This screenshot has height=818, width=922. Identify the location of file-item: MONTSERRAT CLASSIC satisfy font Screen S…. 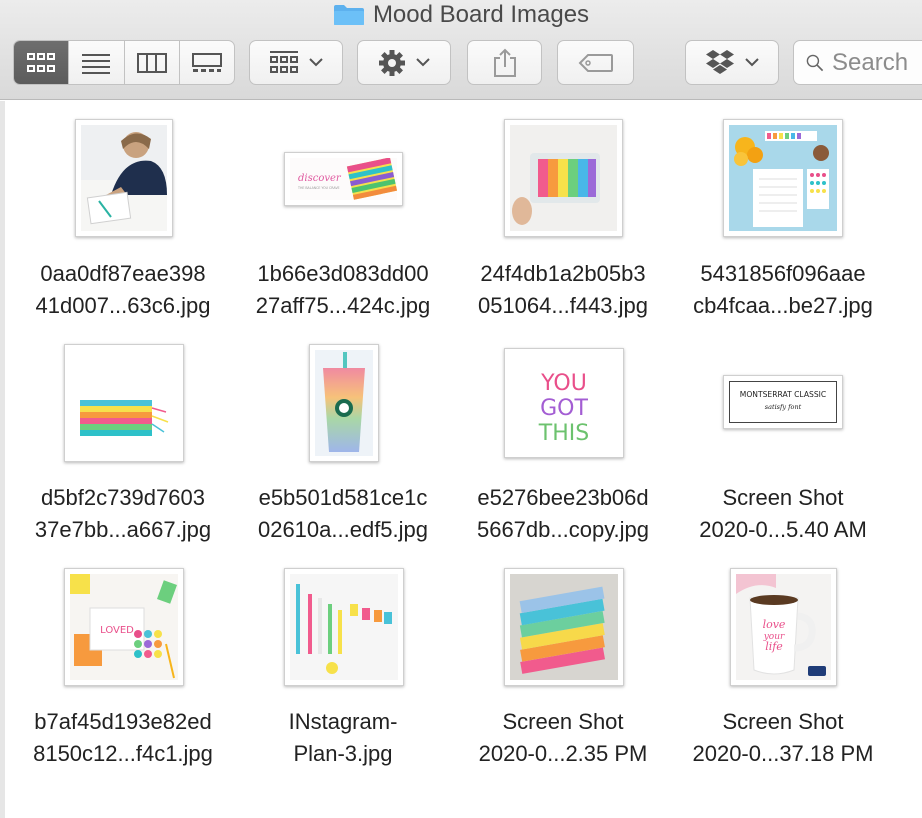
(783, 446).